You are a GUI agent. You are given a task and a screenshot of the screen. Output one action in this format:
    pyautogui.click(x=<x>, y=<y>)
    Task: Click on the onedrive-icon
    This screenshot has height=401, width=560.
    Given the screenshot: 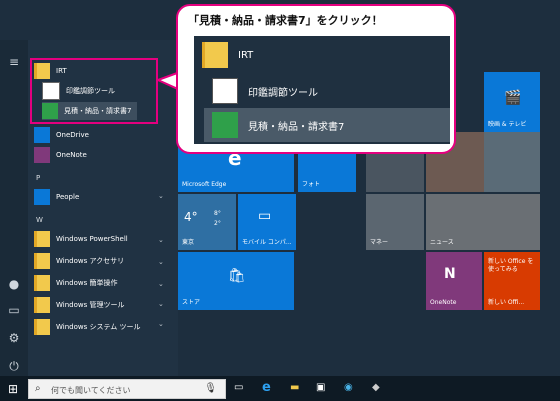 What is the action you would take?
    pyautogui.click(x=42, y=135)
    